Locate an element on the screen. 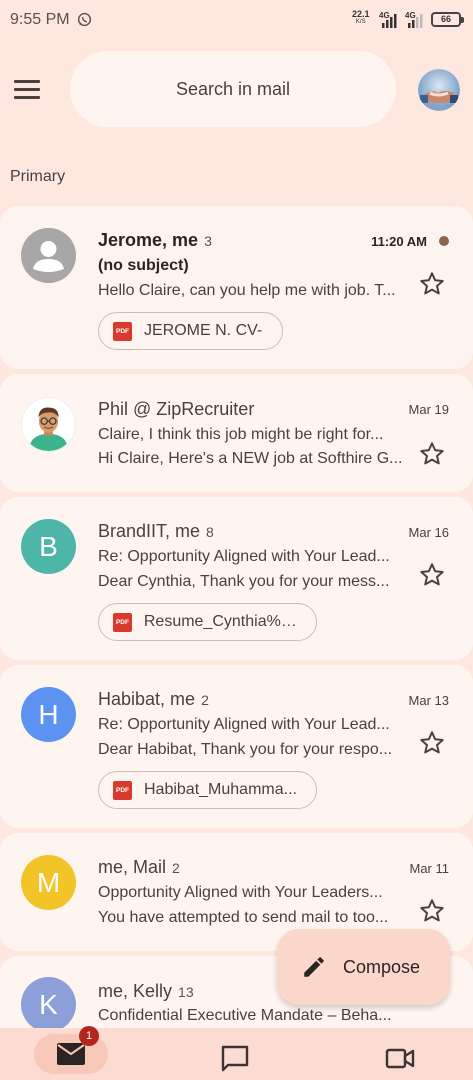  sender-text: BrandIIT, me is located at coordinates (149, 531).